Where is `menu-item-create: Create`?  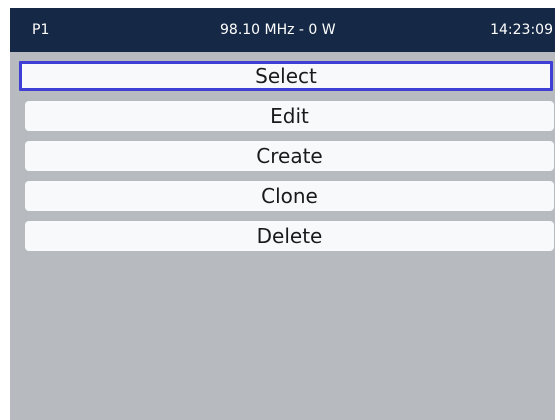 menu-item-create: Create is located at coordinates (289, 156).